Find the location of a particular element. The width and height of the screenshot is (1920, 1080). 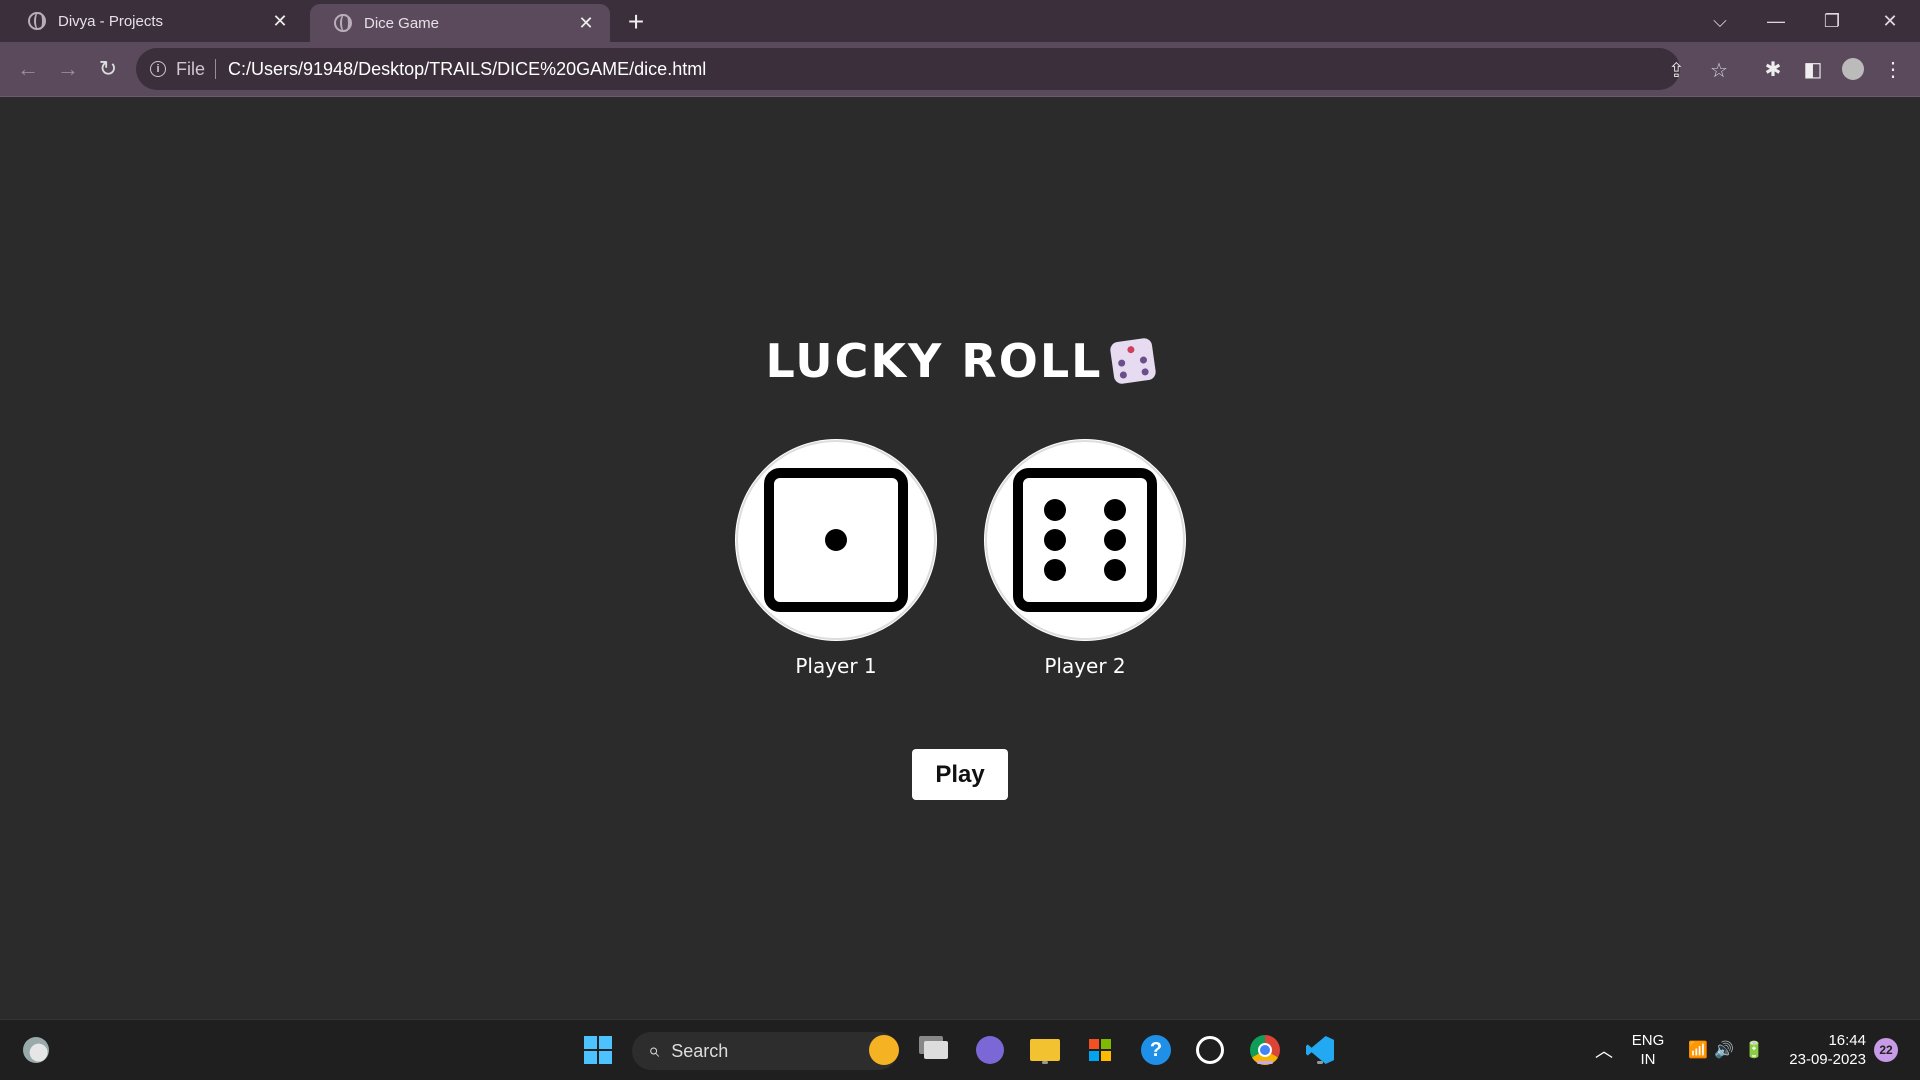

tab-title: Divya - Projects is located at coordinates (111, 21).